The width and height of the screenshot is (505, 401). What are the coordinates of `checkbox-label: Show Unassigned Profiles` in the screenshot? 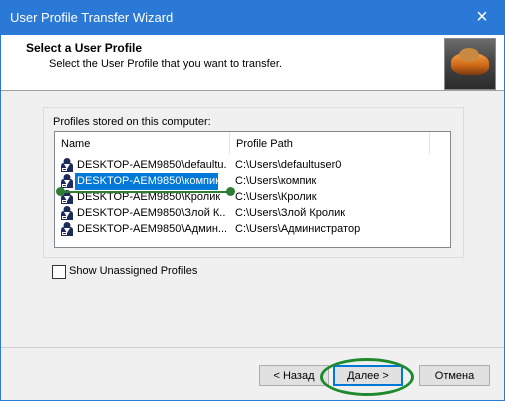 It's located at (133, 271).